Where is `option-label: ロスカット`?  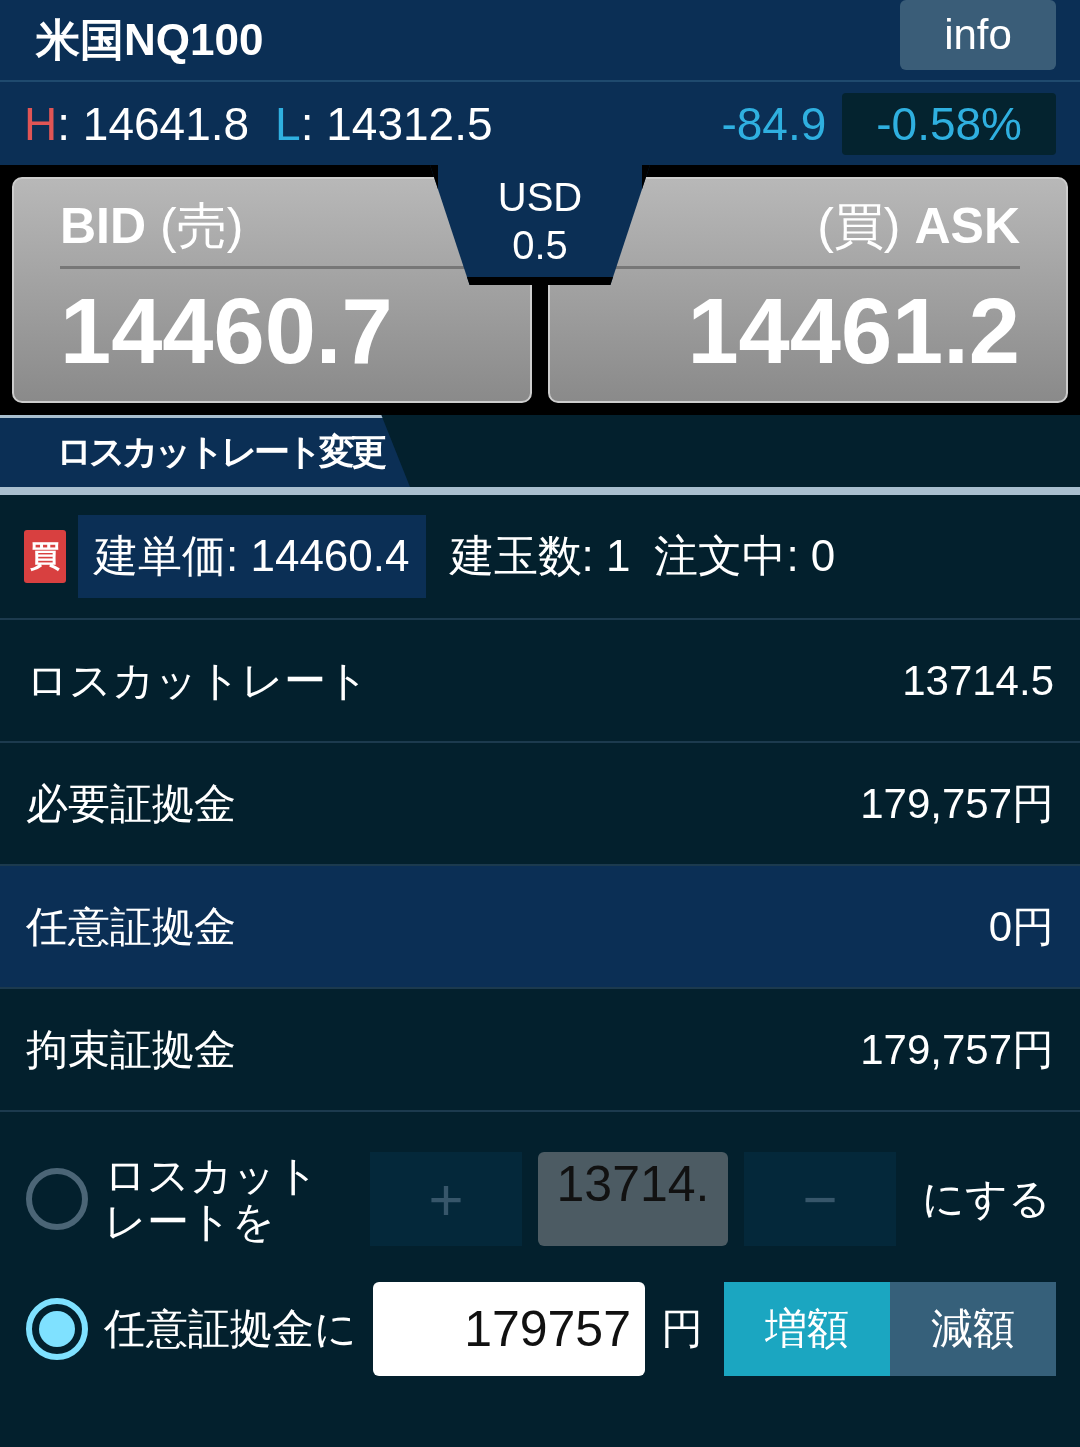 option-label: ロスカット is located at coordinates (211, 1175).